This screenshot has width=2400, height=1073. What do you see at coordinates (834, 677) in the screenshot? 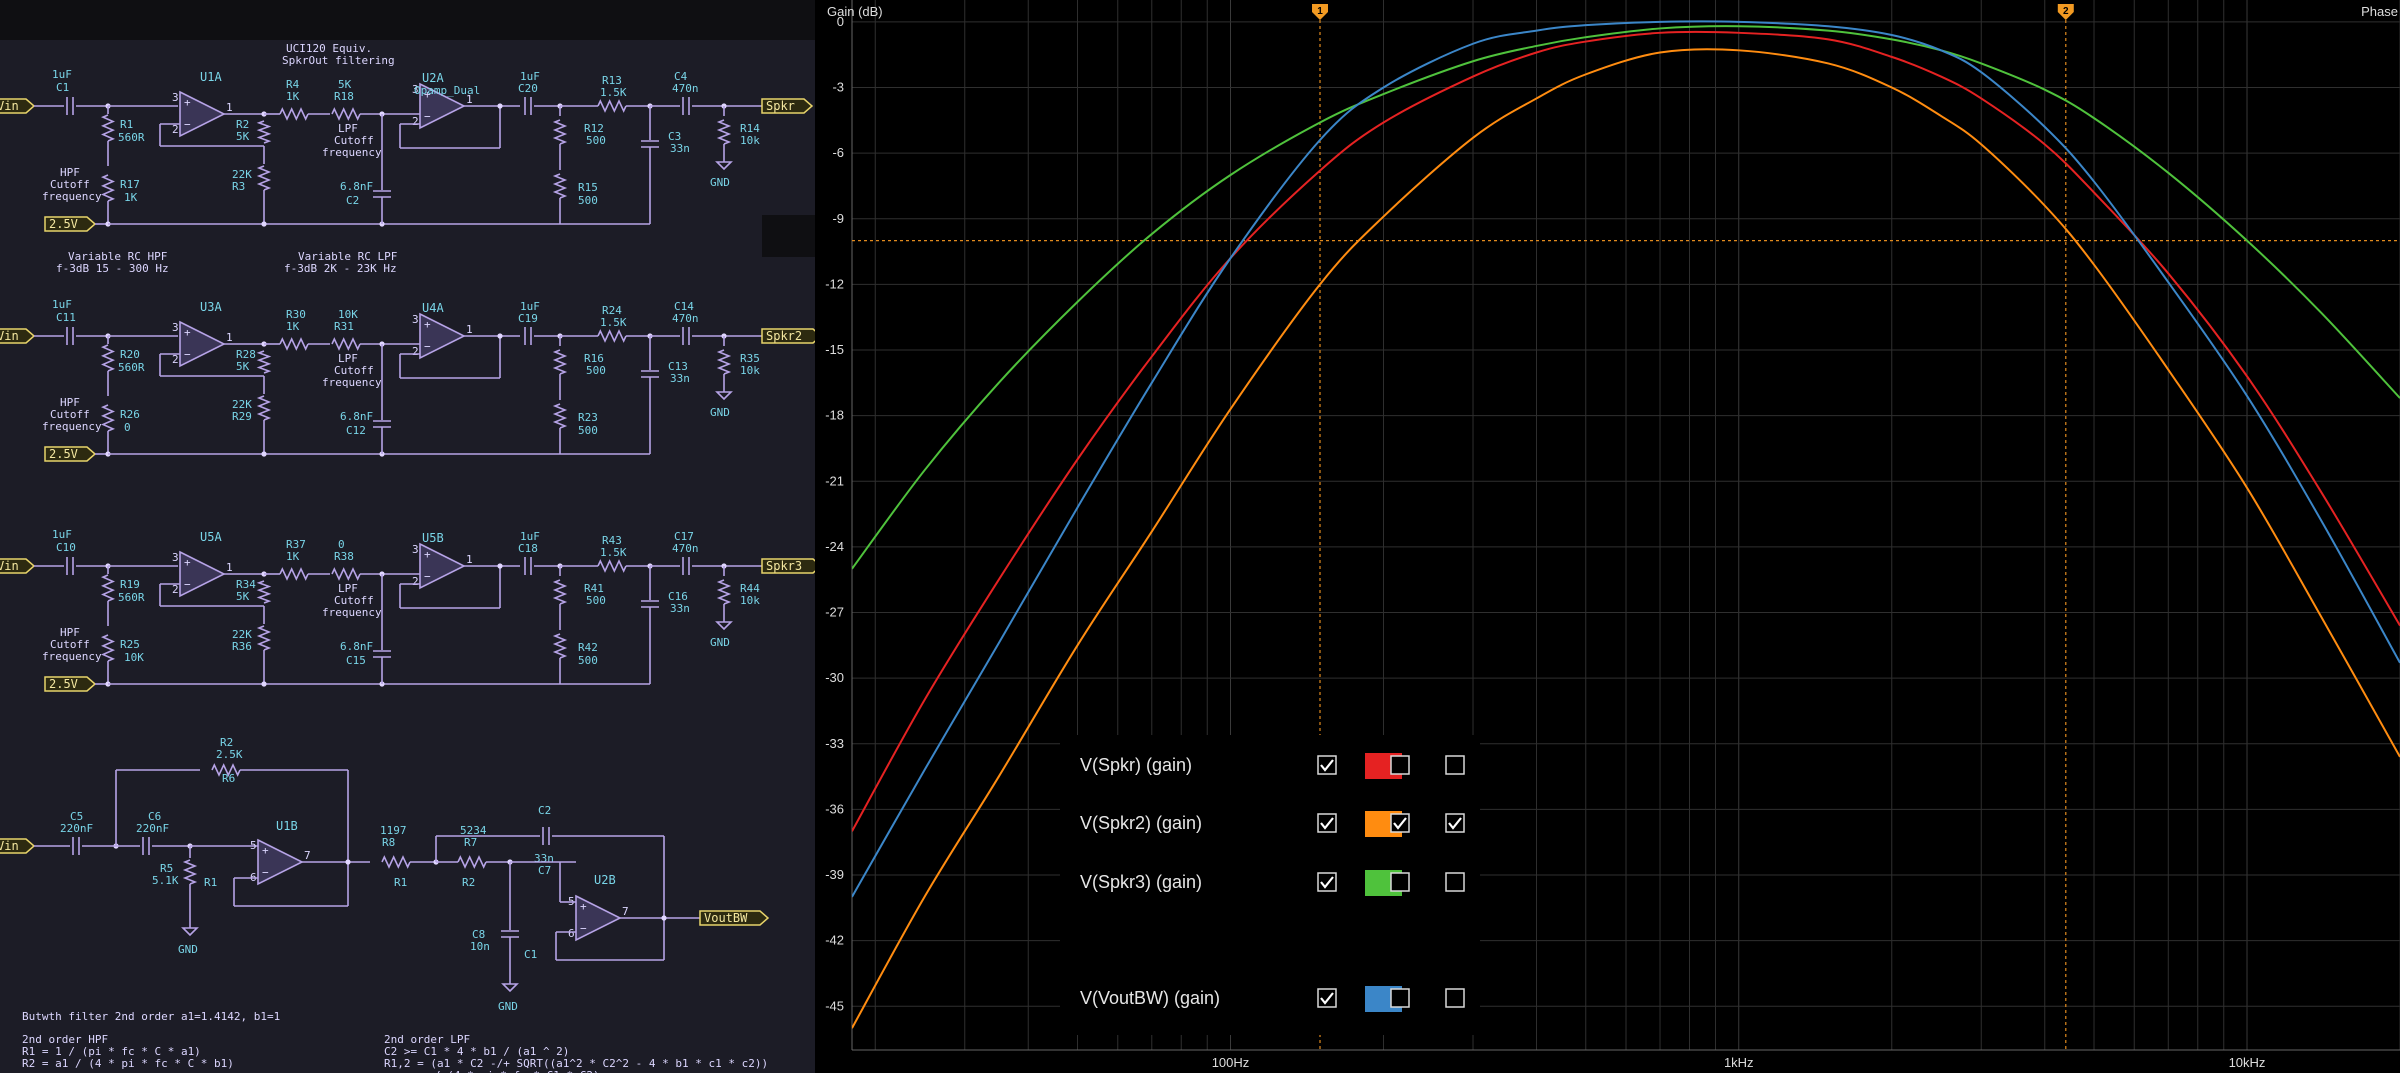
I see `y-tick-label: -30` at bounding box center [834, 677].